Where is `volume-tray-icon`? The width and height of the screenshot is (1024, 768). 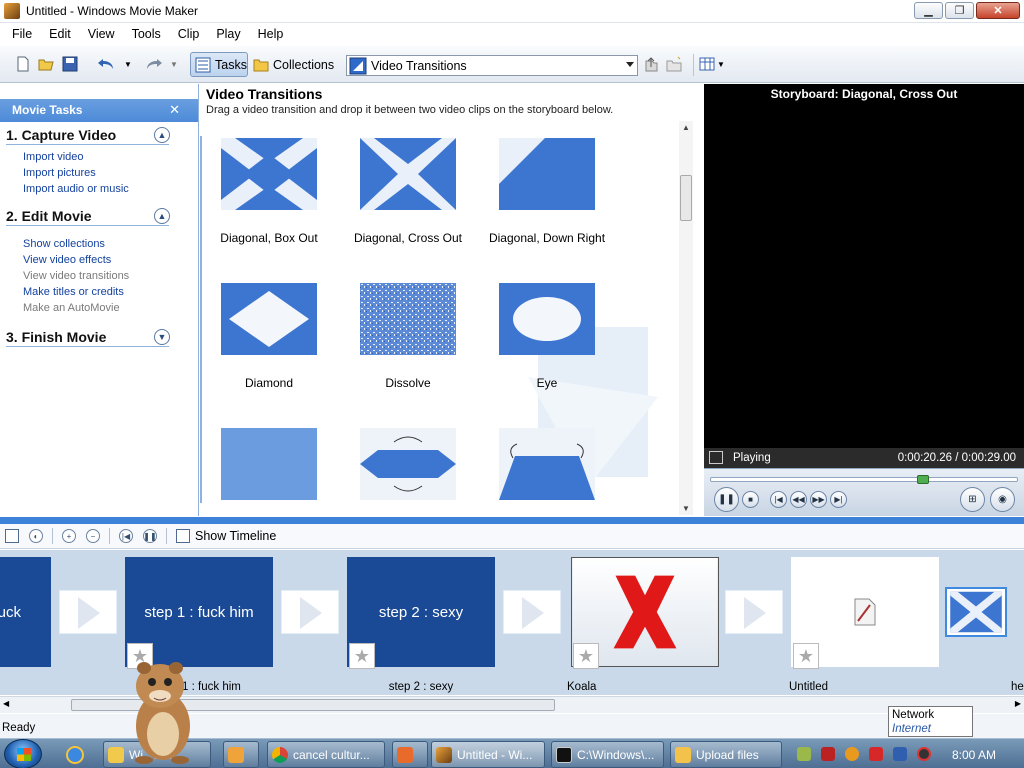 volume-tray-icon is located at coordinates (924, 754).